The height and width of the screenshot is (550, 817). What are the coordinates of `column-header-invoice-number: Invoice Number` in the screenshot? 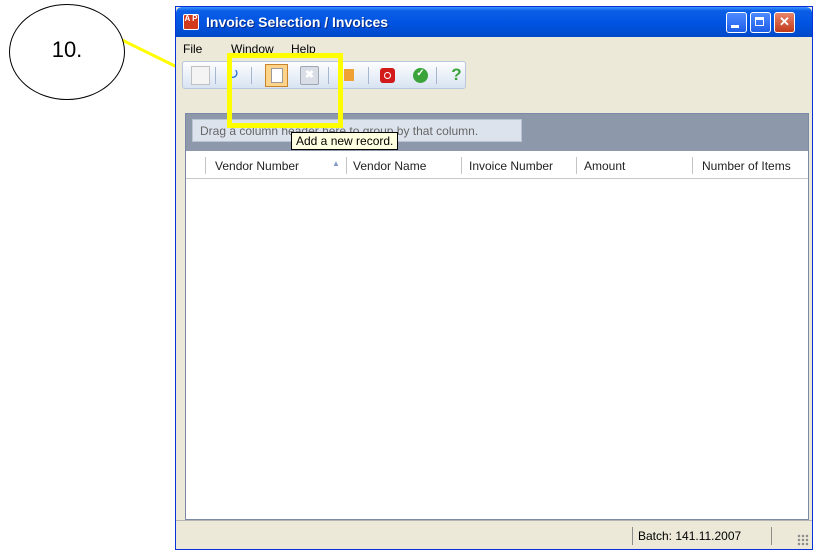 It's located at (511, 166).